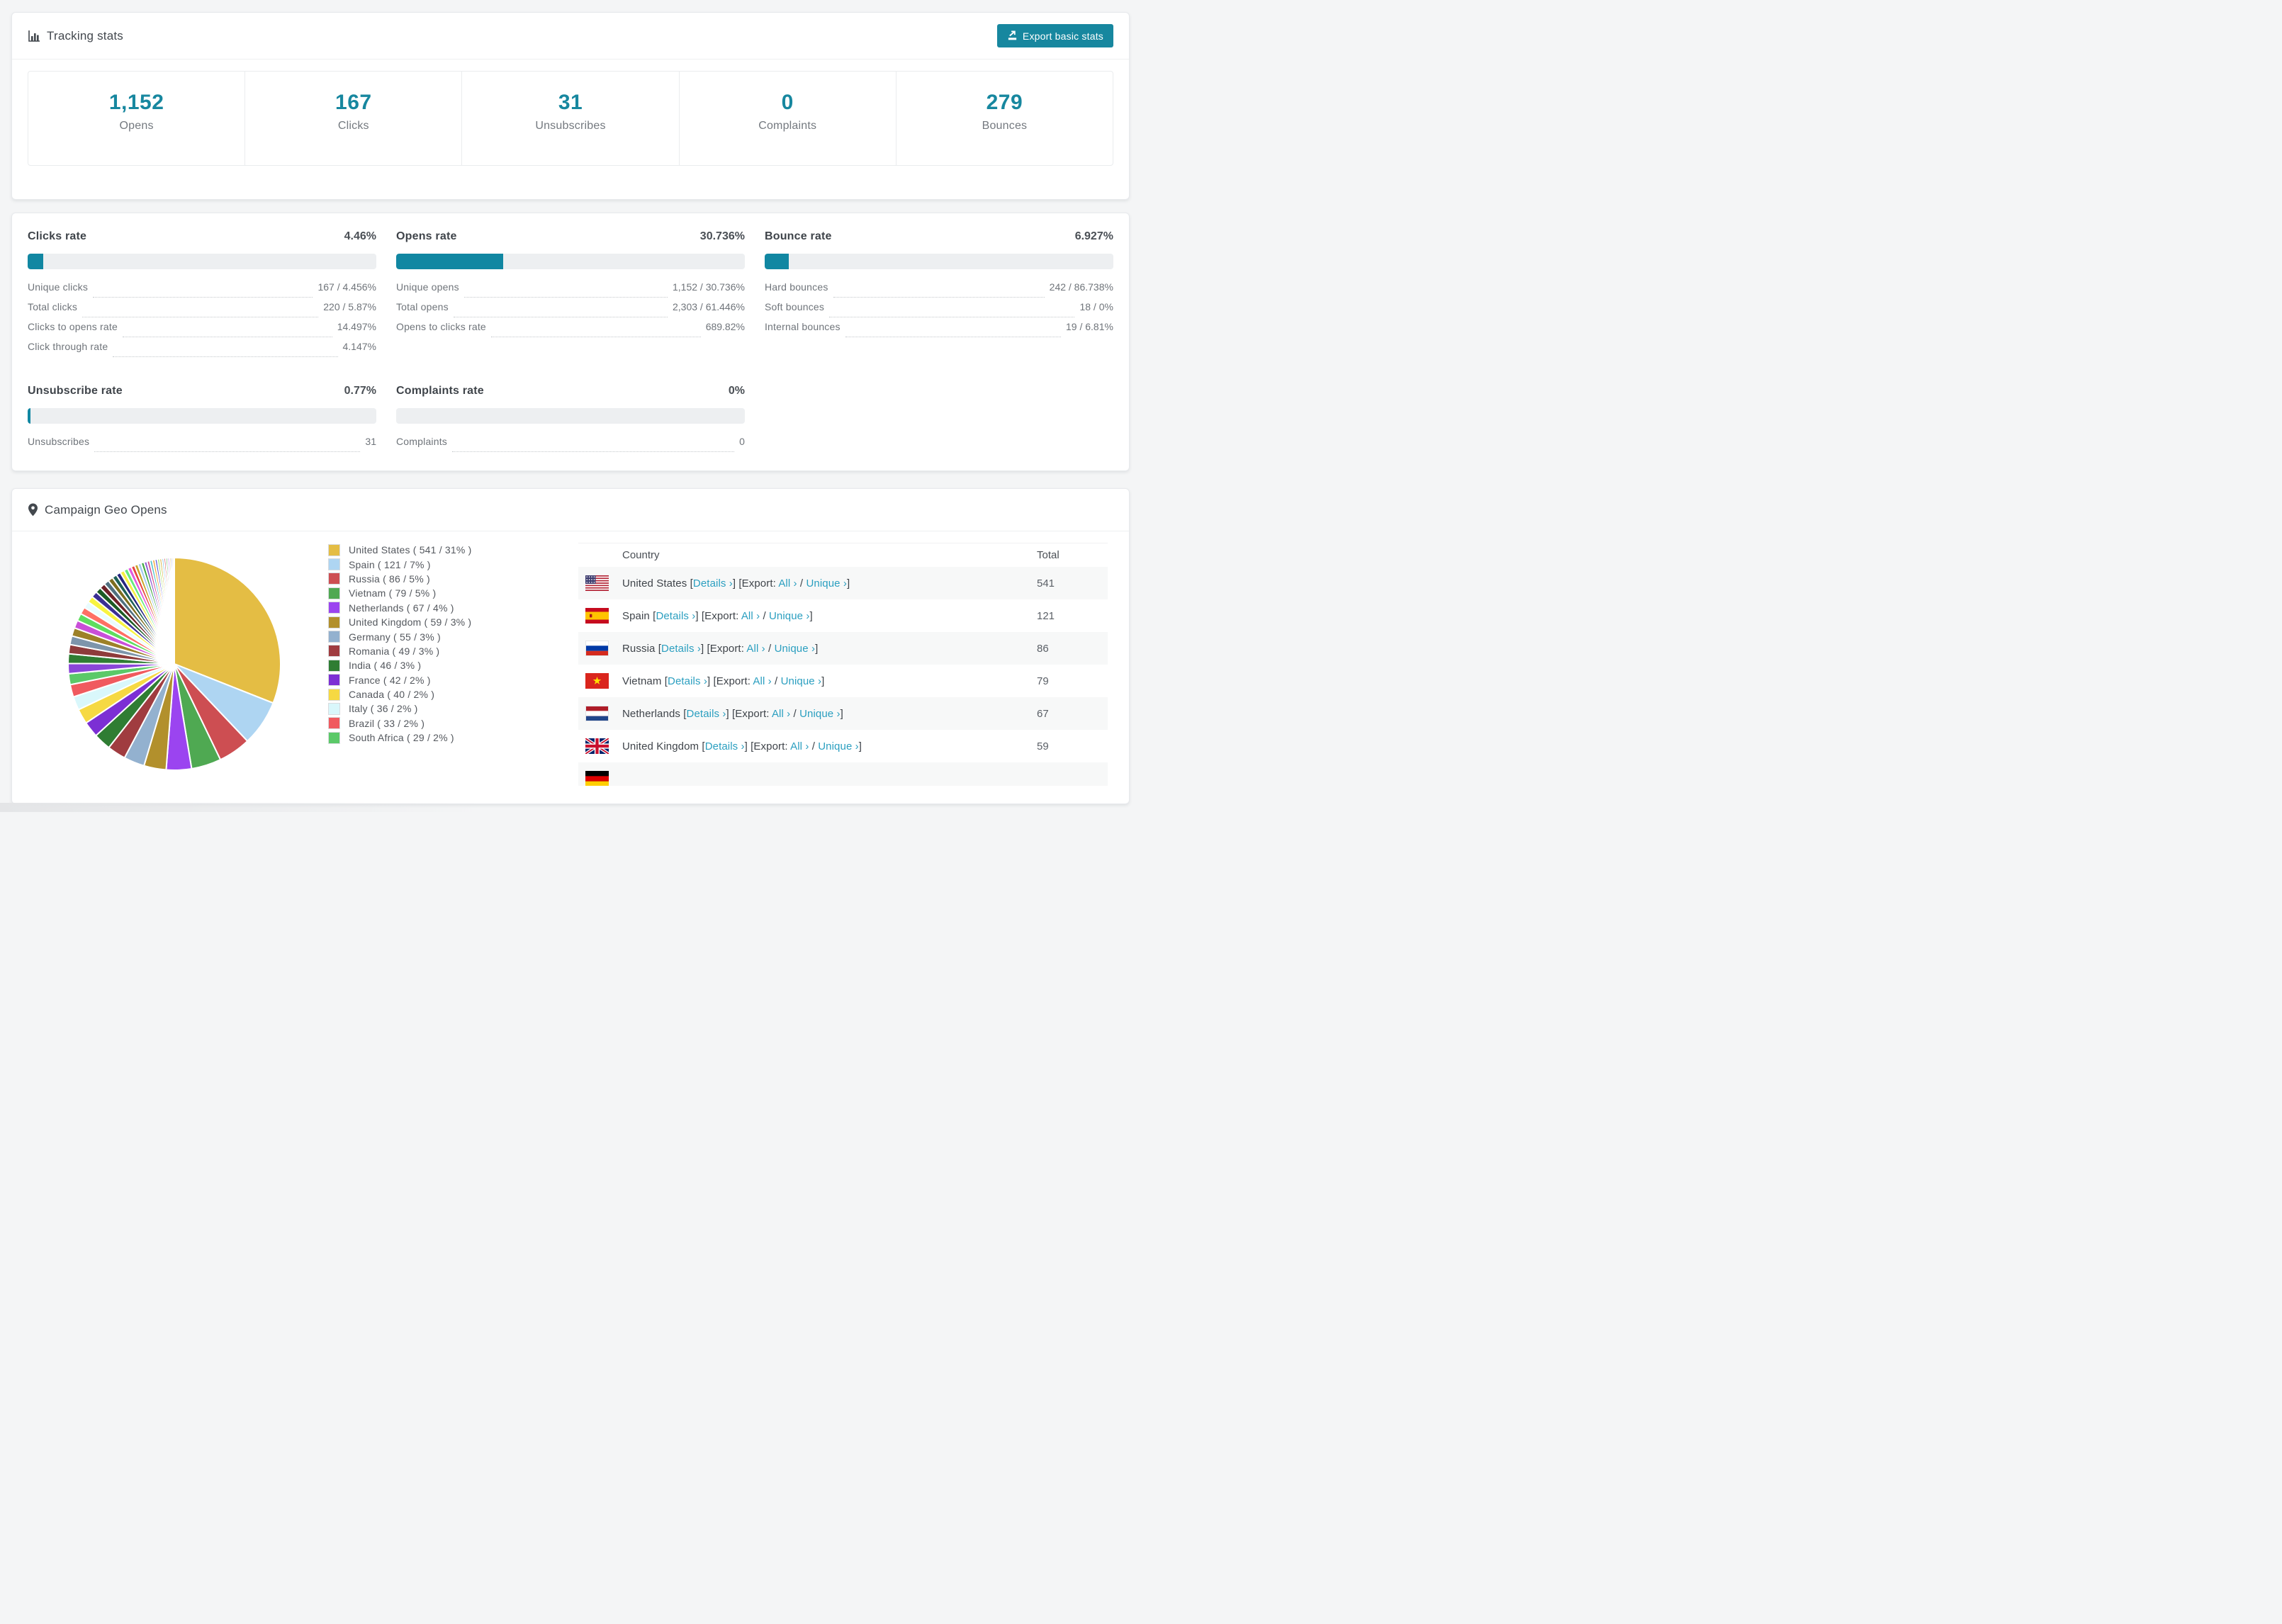  What do you see at coordinates (1004, 119) in the screenshot?
I see `stat-box: 279 Bounces` at bounding box center [1004, 119].